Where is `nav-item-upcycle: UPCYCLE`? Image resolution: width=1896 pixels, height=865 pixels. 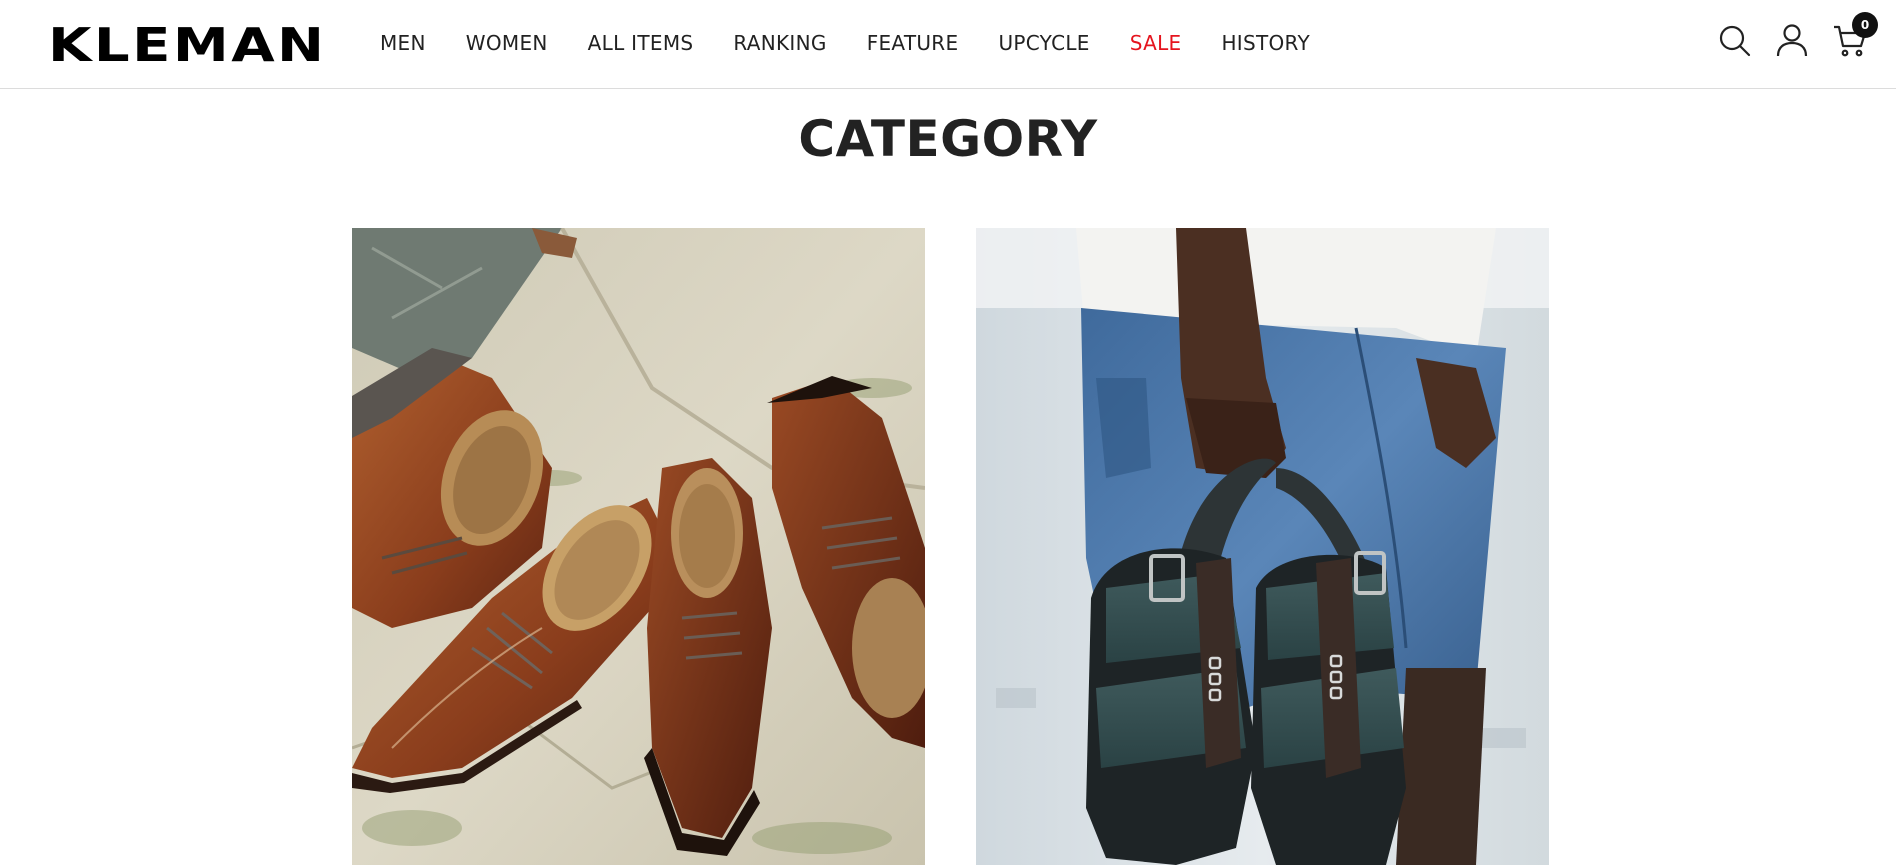 nav-item-upcycle: UPCYCLE is located at coordinates (1043, 43).